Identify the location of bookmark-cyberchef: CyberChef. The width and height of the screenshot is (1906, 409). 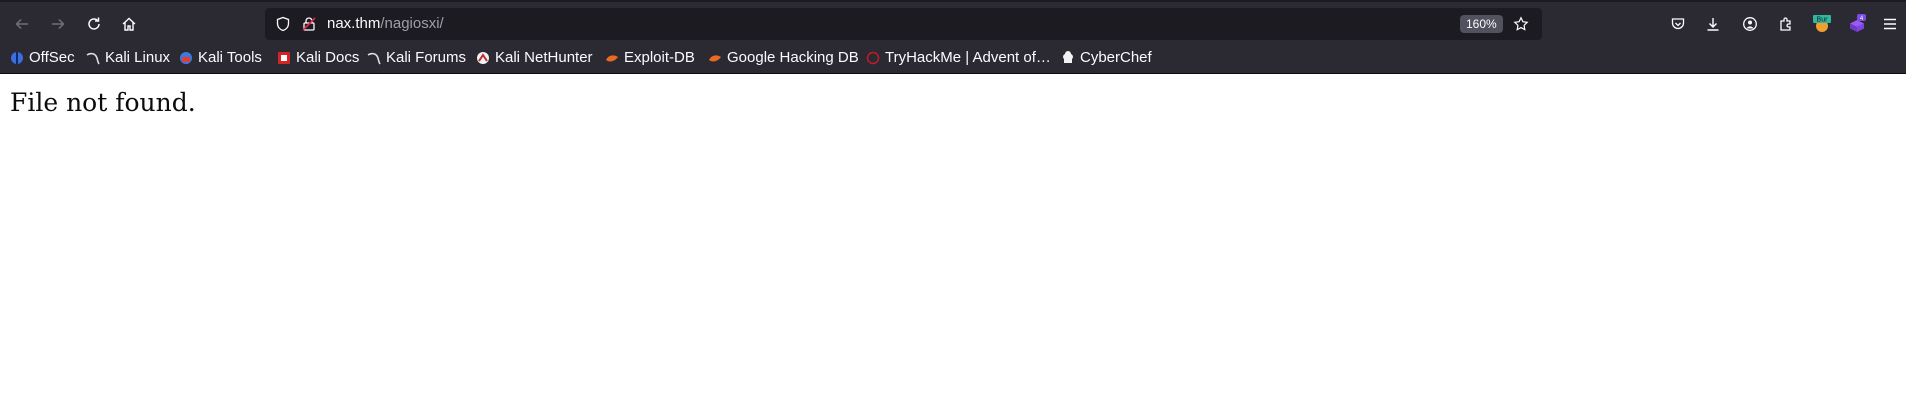
(1106, 58).